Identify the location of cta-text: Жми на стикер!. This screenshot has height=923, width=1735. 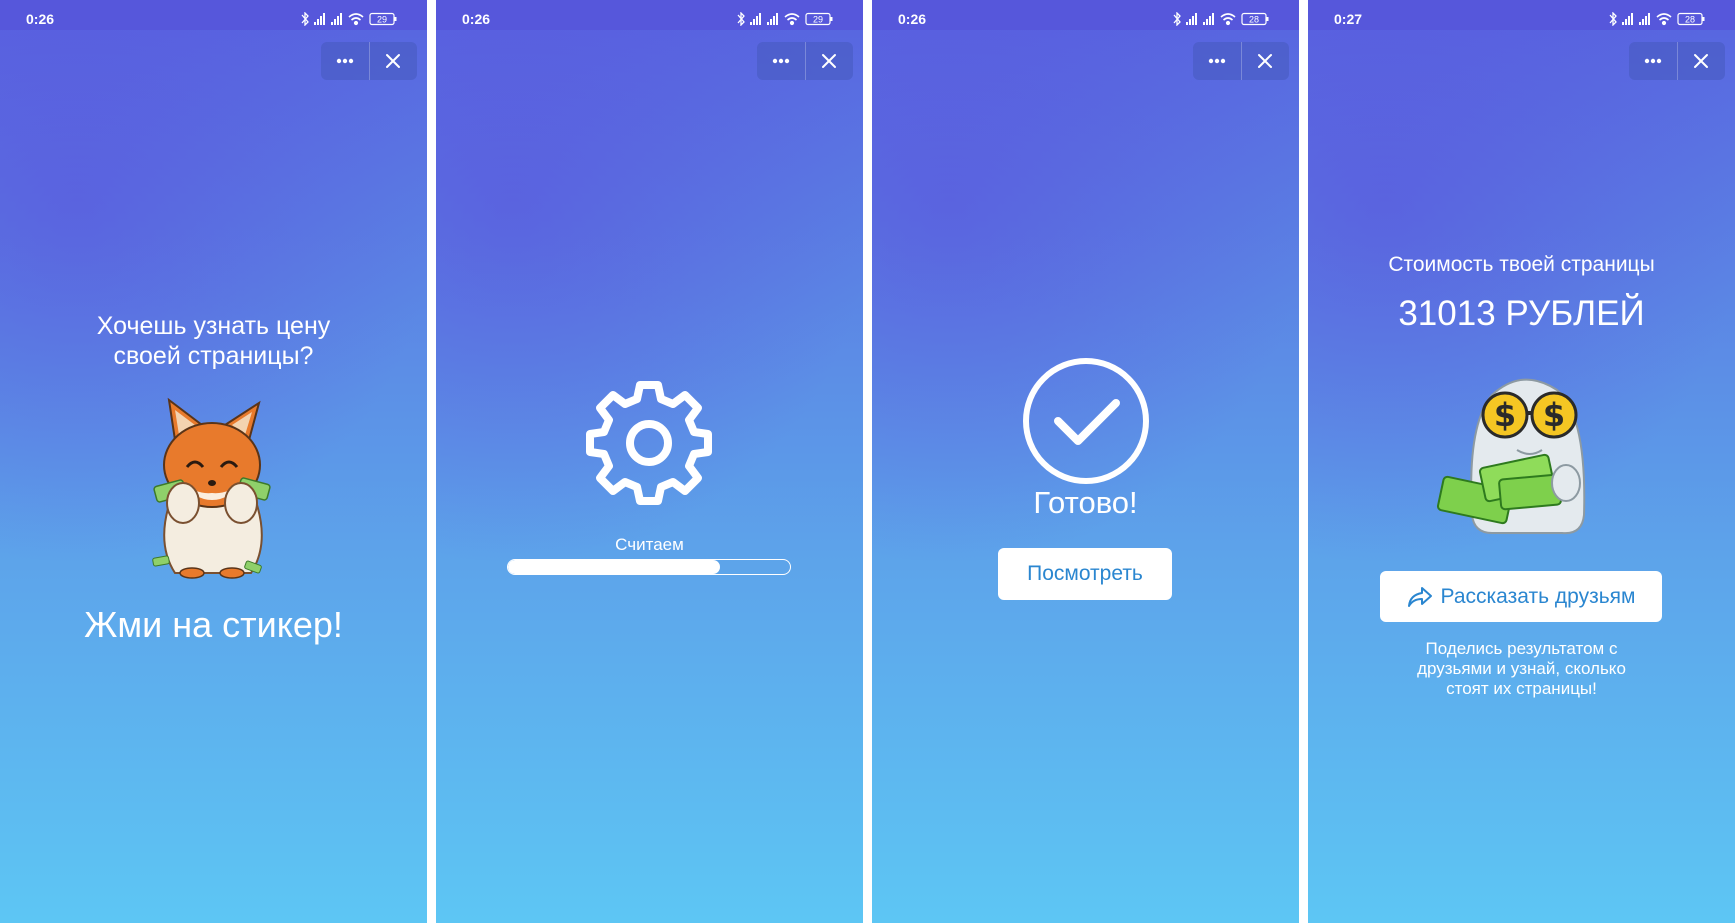
(213, 624).